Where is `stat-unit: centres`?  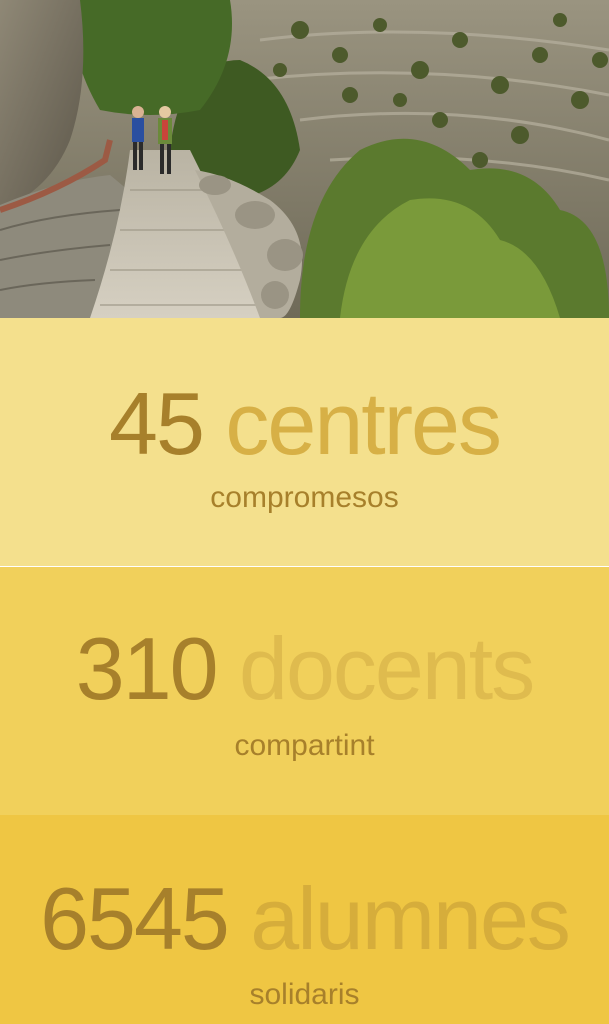
stat-unit: centres is located at coordinates (363, 423).